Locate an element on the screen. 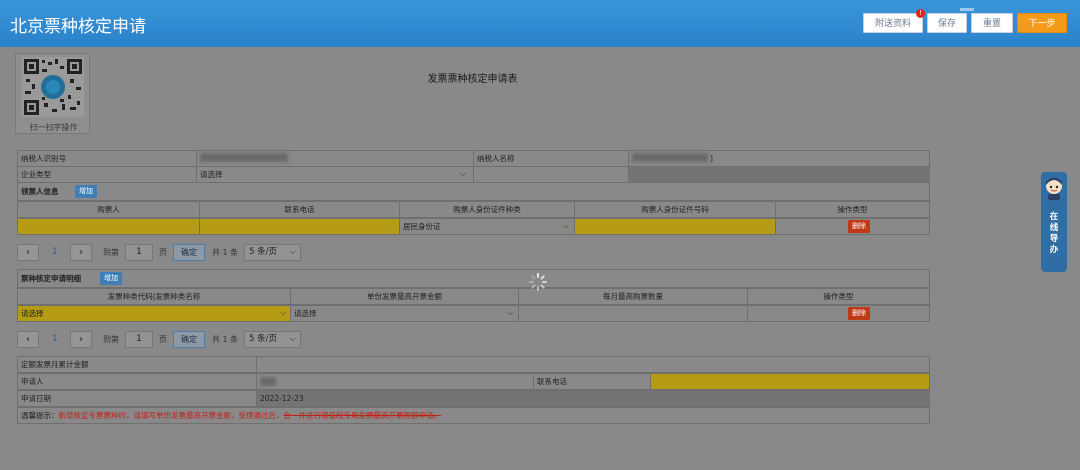  buyer-section-header: 领票人信息 is located at coordinates (473, 191).